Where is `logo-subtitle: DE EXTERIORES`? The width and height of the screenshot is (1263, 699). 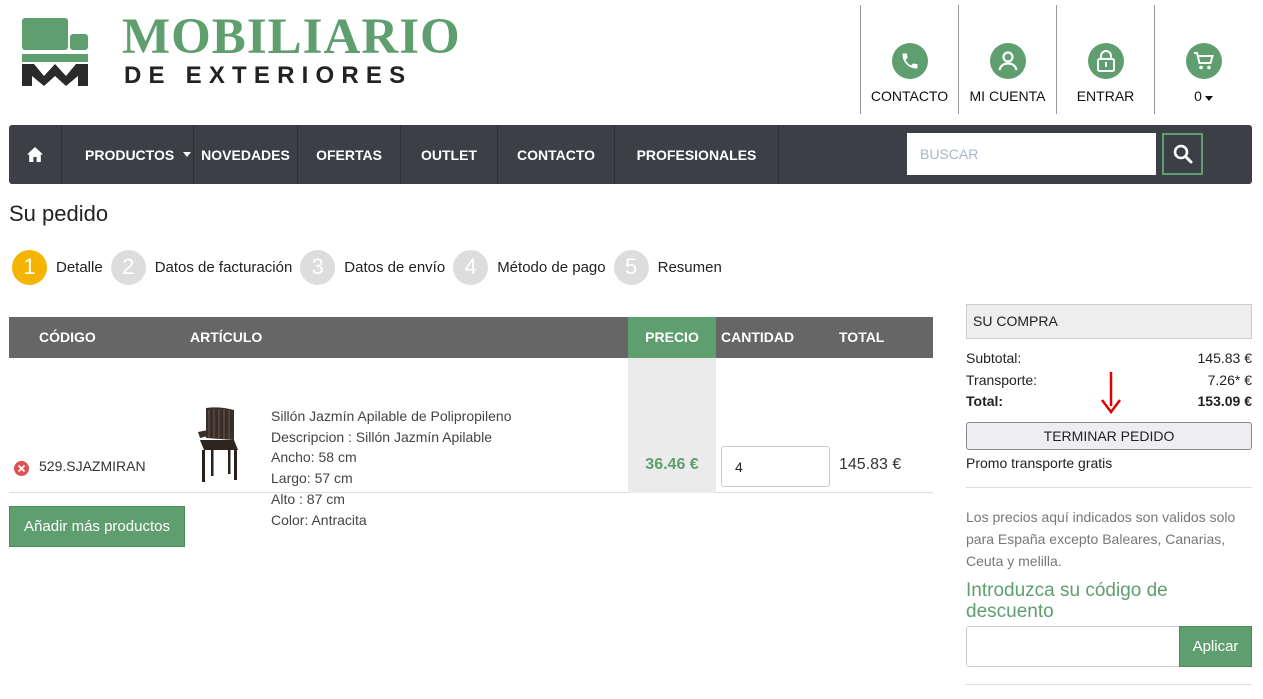
logo-subtitle: DE EXTERIORES is located at coordinates (268, 75).